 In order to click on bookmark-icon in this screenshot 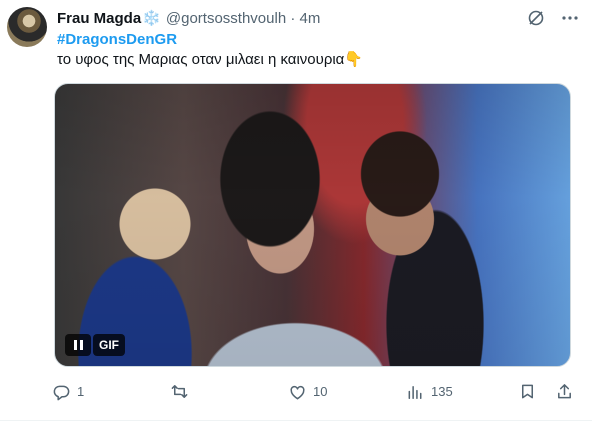, I will do `click(527, 391)`.